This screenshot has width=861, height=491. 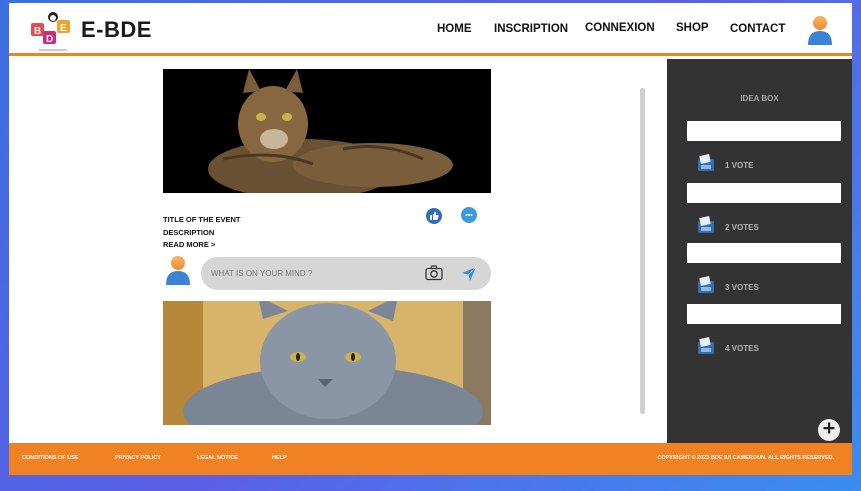 I want to click on feed-scrollbar, so click(x=642, y=251).